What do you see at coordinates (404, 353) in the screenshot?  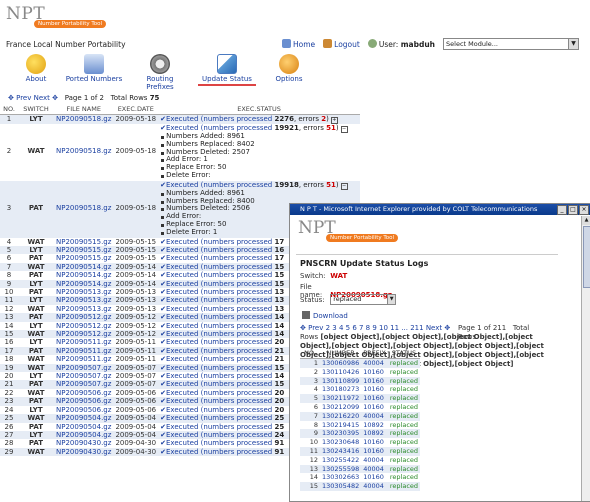 I see `popup-col-status: STATUS` at bounding box center [404, 353].